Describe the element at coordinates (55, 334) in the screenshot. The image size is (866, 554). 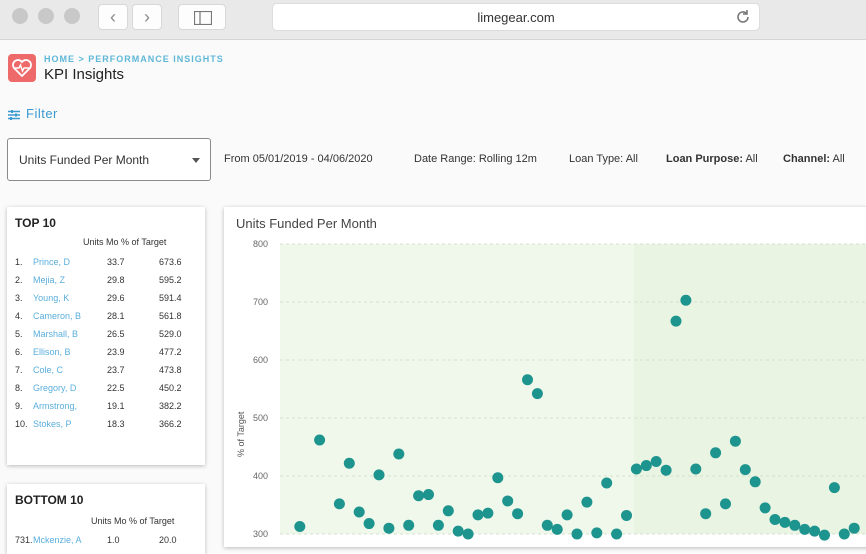
I see `name-link: Marshall, B` at that location.